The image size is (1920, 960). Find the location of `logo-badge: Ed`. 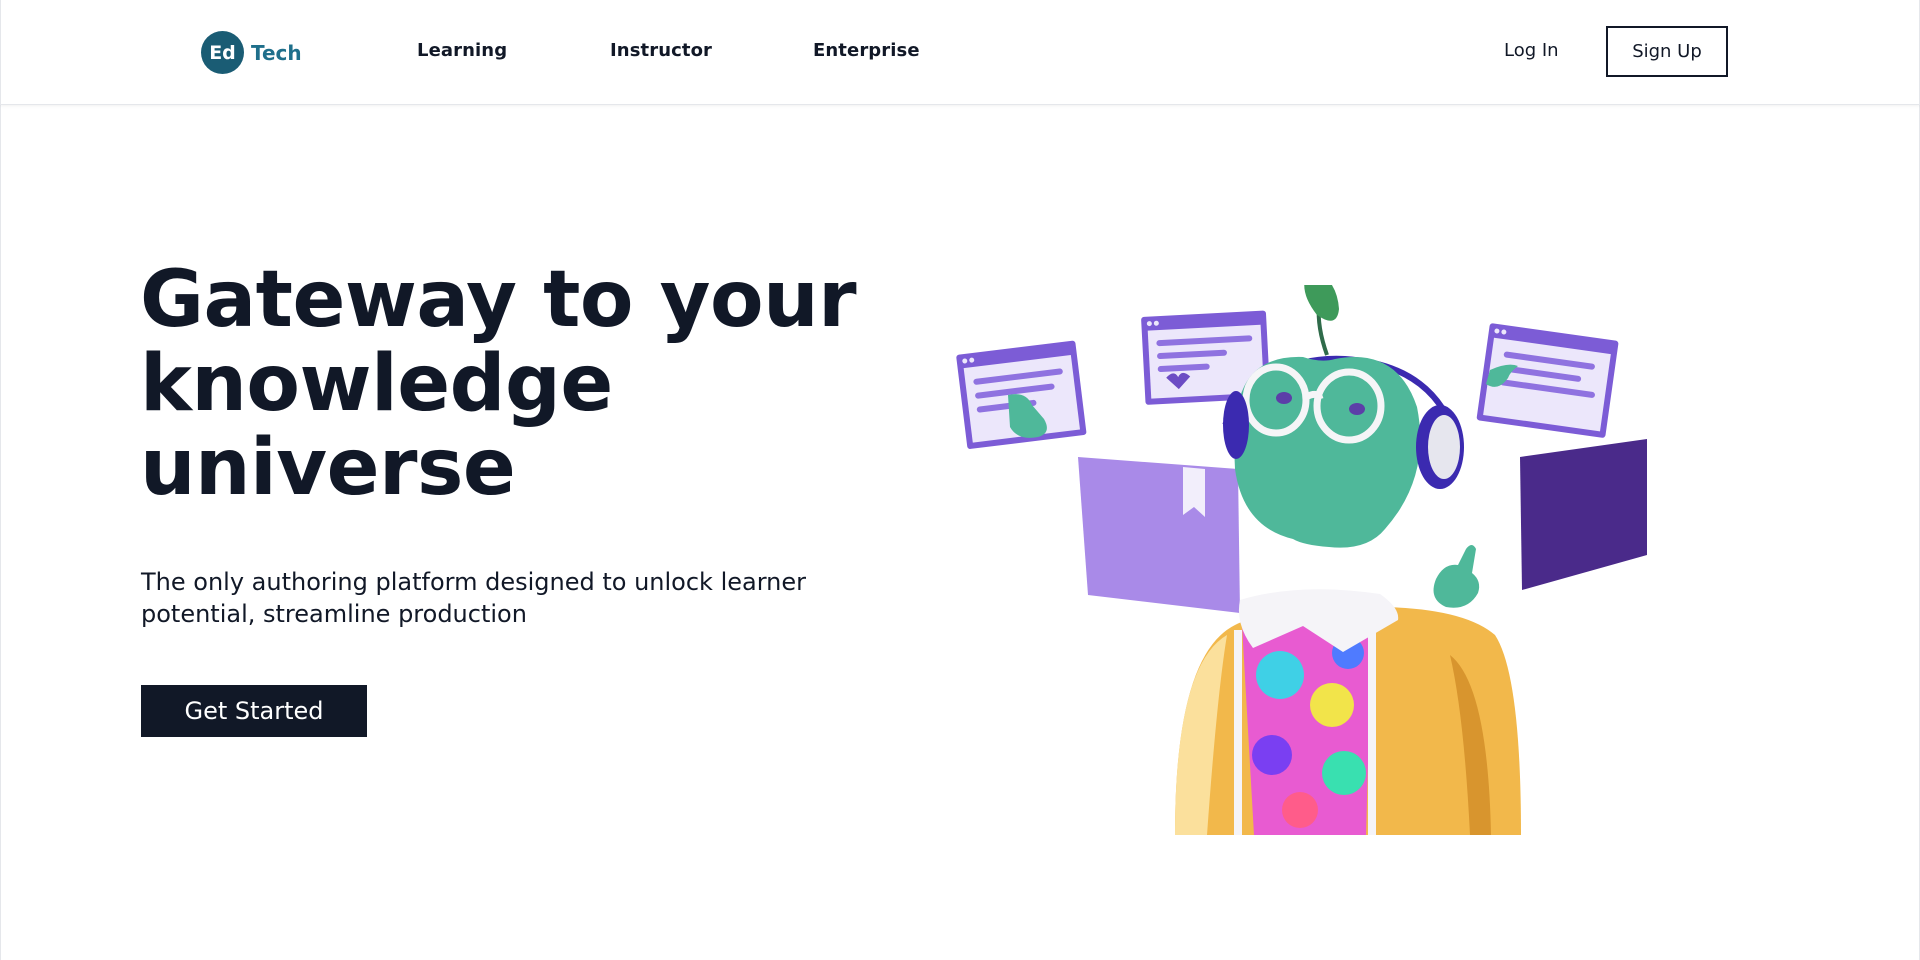

logo-badge: Ed is located at coordinates (222, 52).